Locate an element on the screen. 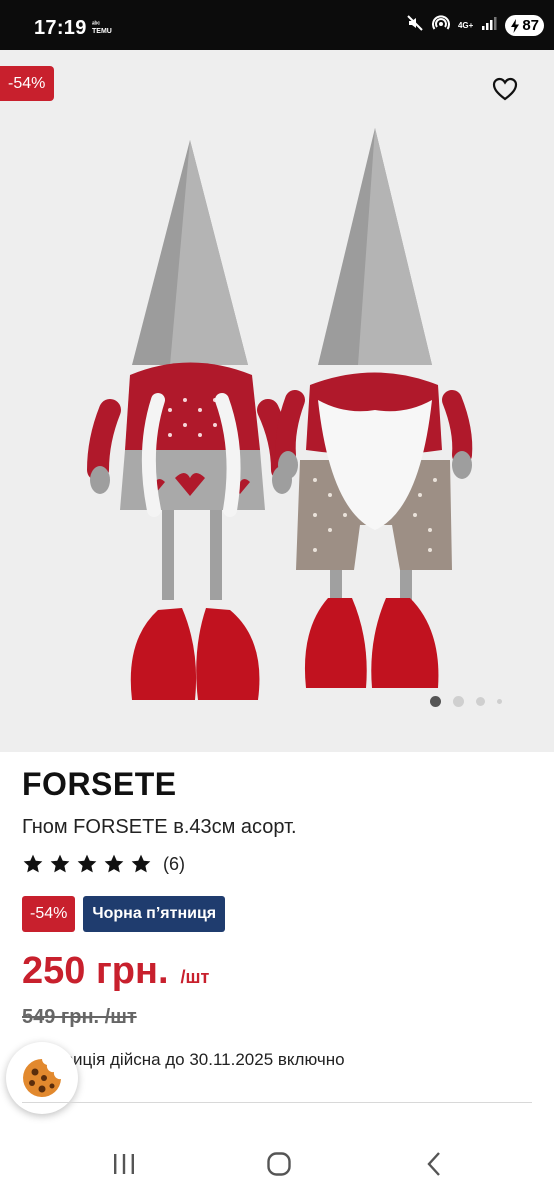  back-button is located at coordinates (434, 1164).